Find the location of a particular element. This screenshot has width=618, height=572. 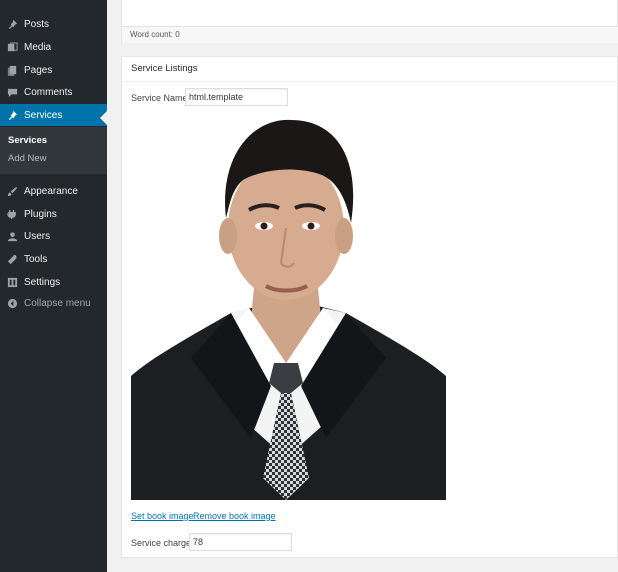

sidebar-item-services: Services is located at coordinates (53, 115).